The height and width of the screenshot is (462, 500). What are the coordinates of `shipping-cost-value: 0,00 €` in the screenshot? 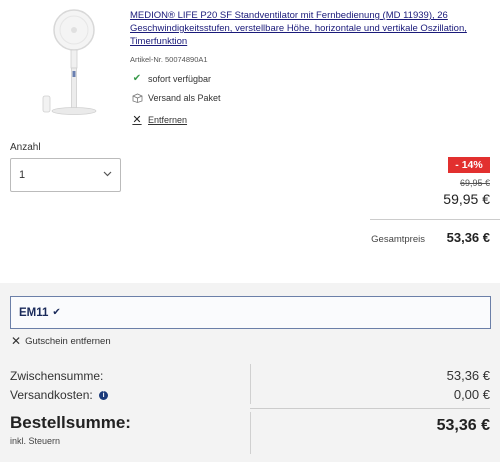 It's located at (471, 394).